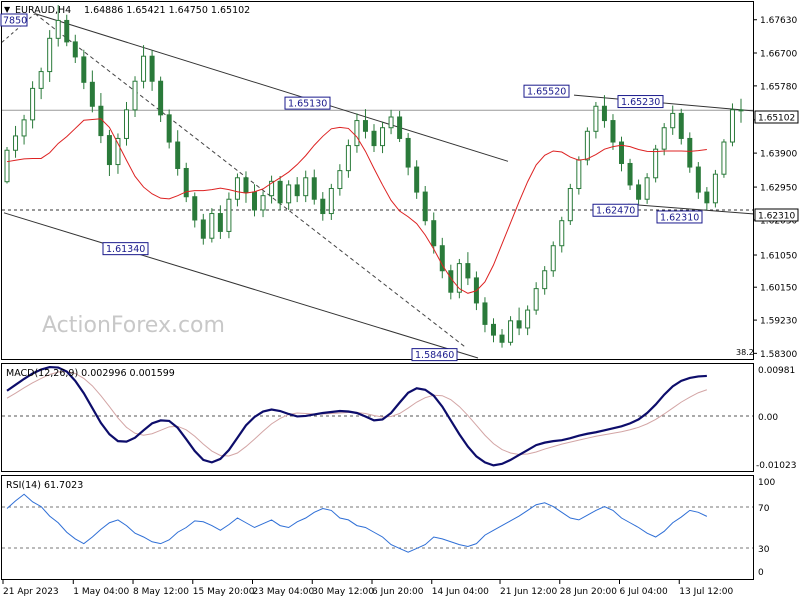 This screenshot has height=604, width=800. Describe the element at coordinates (679, 217) in the screenshot. I see `price-label-text: 1.62310` at that location.